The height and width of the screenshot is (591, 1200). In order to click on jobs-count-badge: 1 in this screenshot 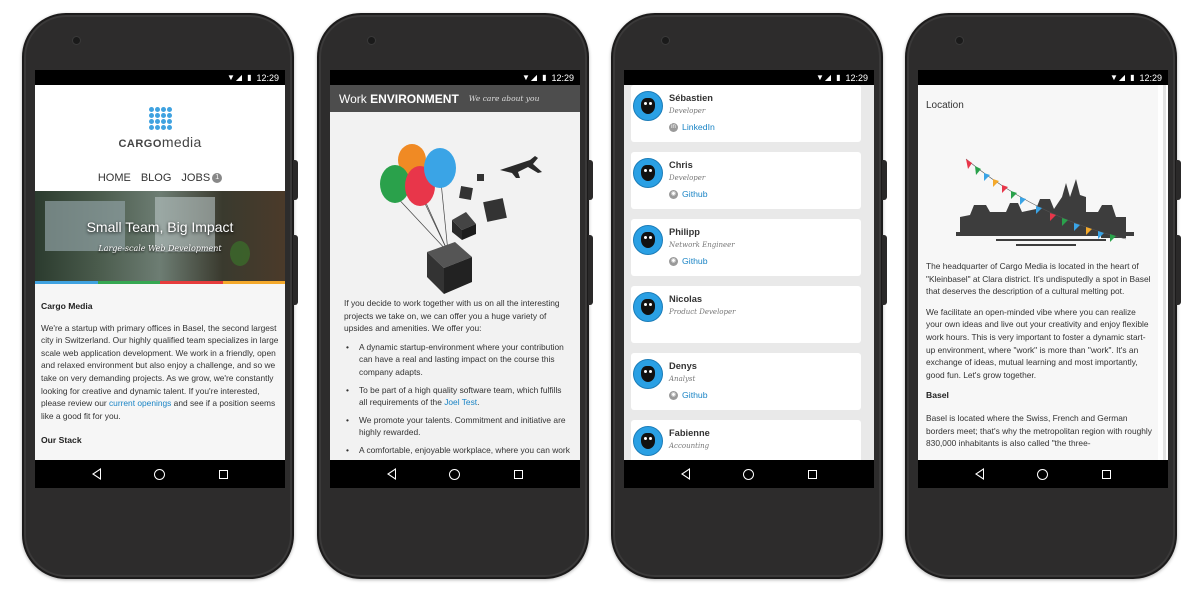, I will do `click(217, 178)`.